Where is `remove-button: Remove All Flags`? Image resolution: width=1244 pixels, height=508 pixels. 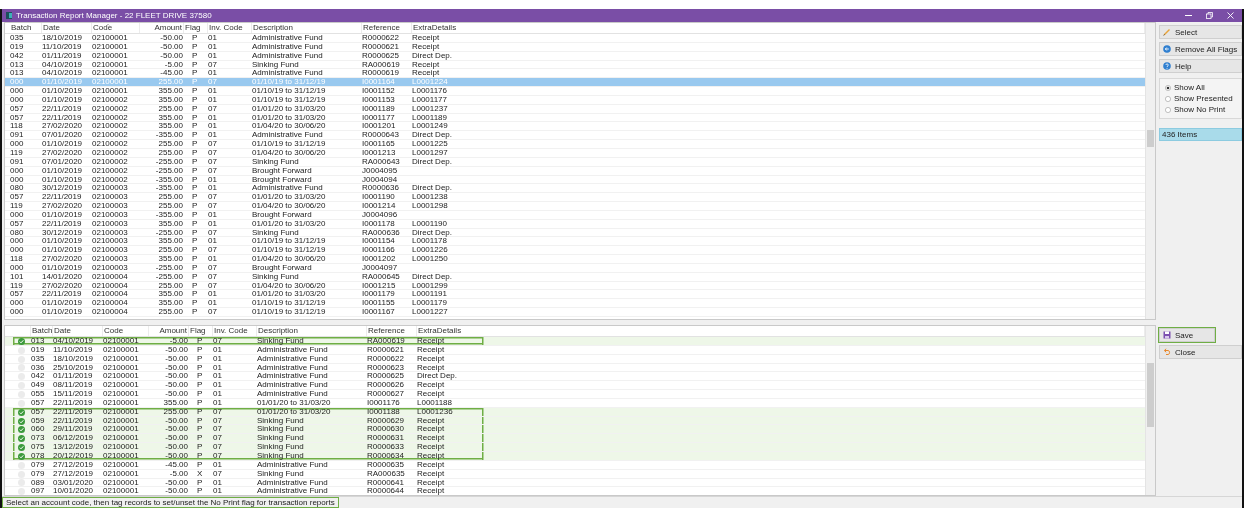
remove-button: Remove All Flags is located at coordinates (1200, 49).